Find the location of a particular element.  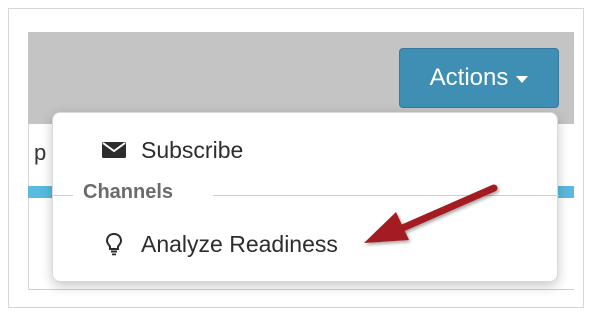

envelope-icon is located at coordinates (114, 150).